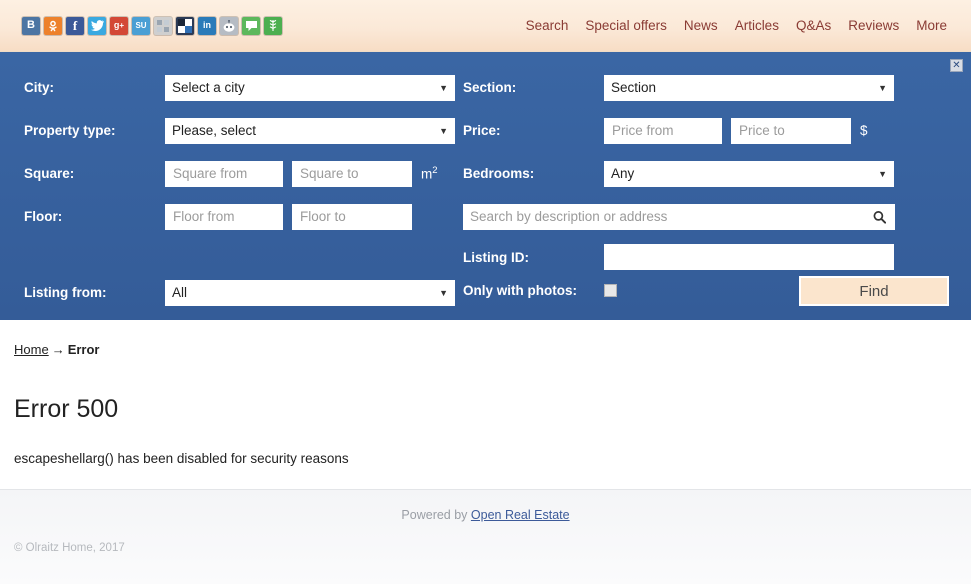 The height and width of the screenshot is (584, 971). What do you see at coordinates (634, 87) in the screenshot?
I see `section-select-value: Section` at bounding box center [634, 87].